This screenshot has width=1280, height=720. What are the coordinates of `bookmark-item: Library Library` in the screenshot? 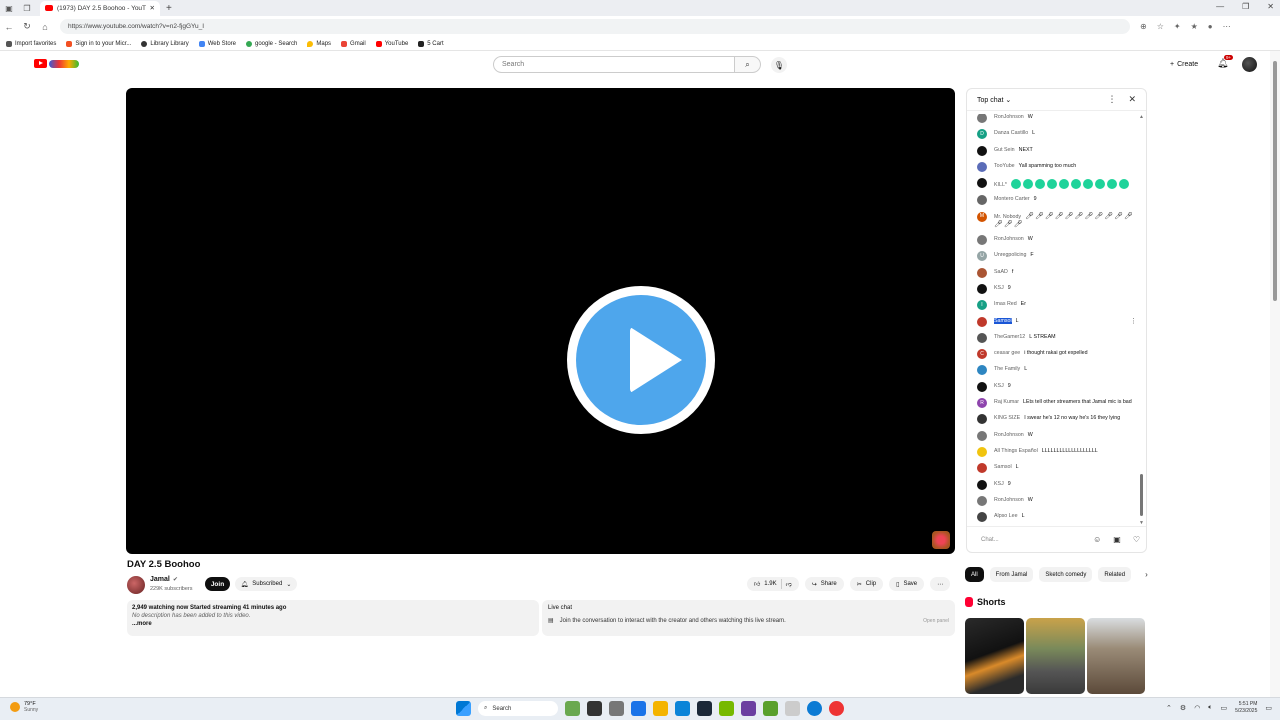 It's located at (165, 43).